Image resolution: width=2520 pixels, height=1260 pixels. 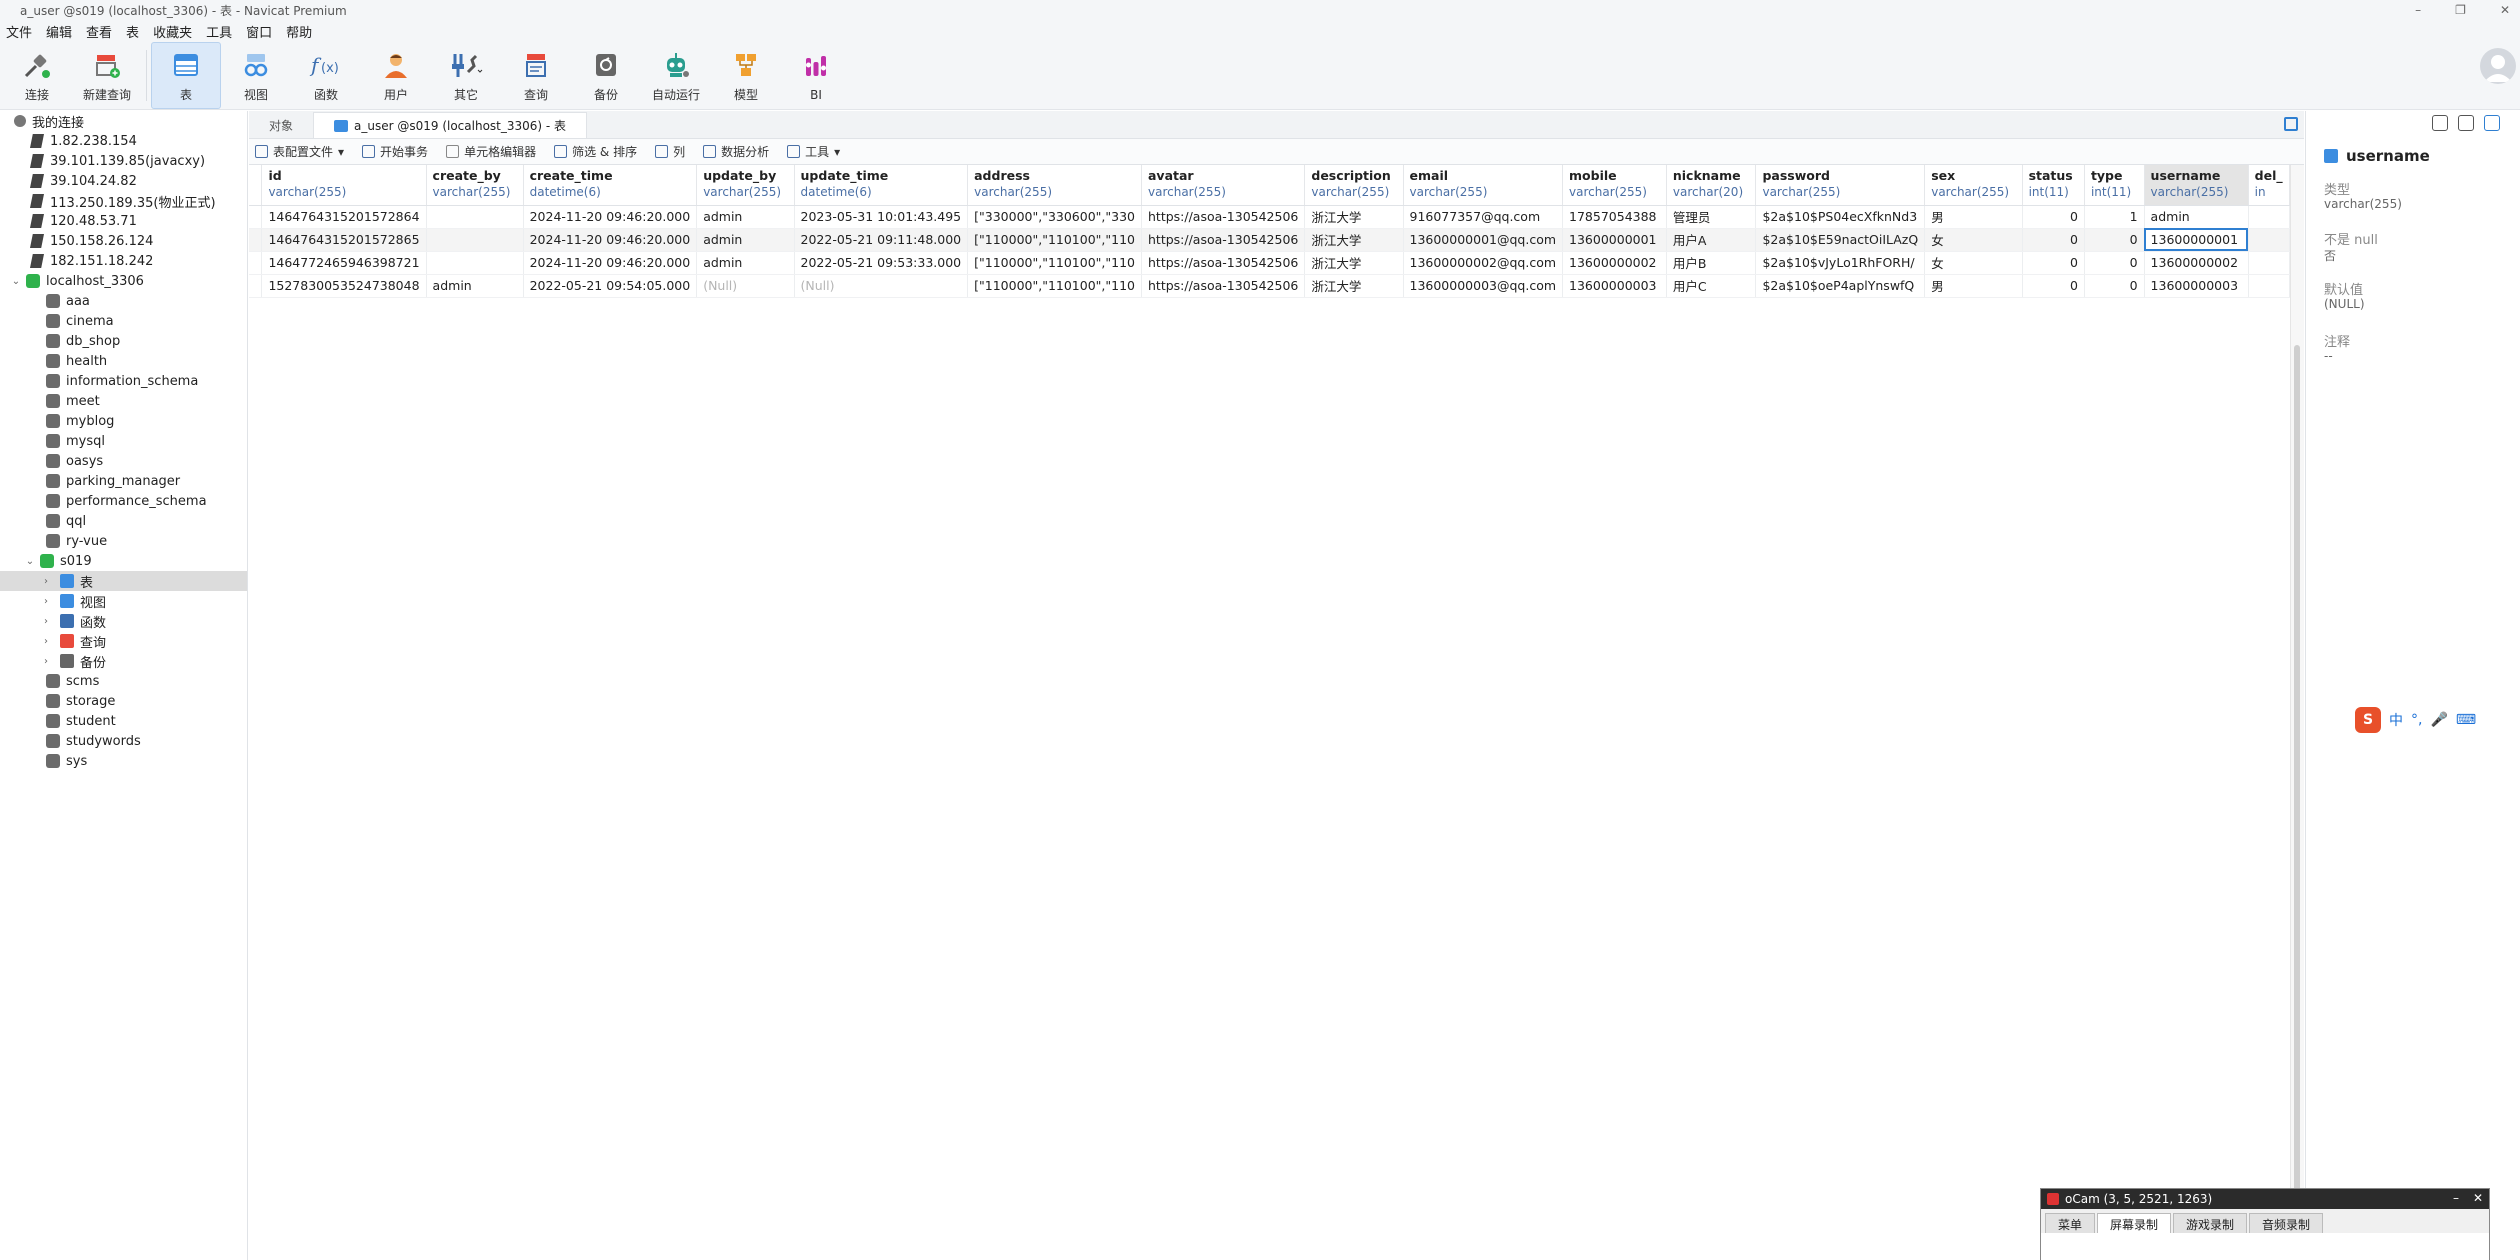 What do you see at coordinates (123, 561) in the screenshot?
I see `tree-db-s019: ⌄ s019` at bounding box center [123, 561].